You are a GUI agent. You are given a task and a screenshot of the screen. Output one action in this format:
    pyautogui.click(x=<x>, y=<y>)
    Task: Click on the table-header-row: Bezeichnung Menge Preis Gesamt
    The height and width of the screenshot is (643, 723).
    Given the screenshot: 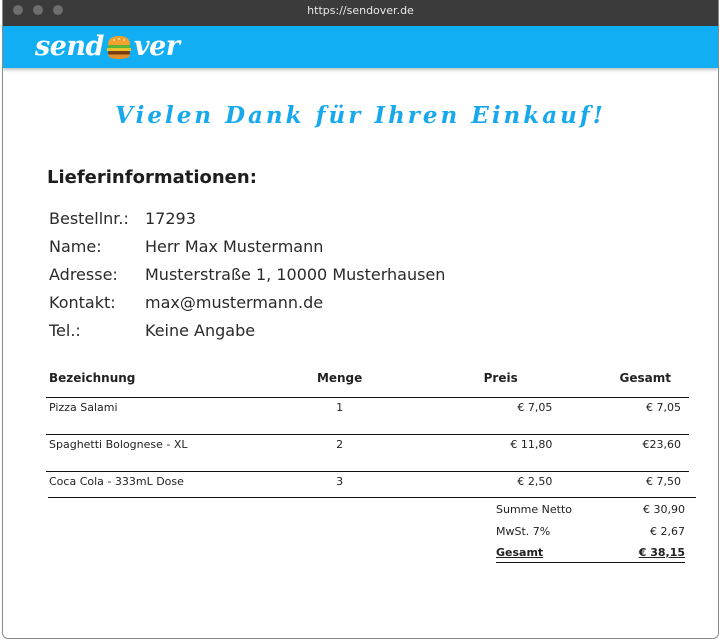 What is the action you would take?
    pyautogui.click(x=367, y=383)
    